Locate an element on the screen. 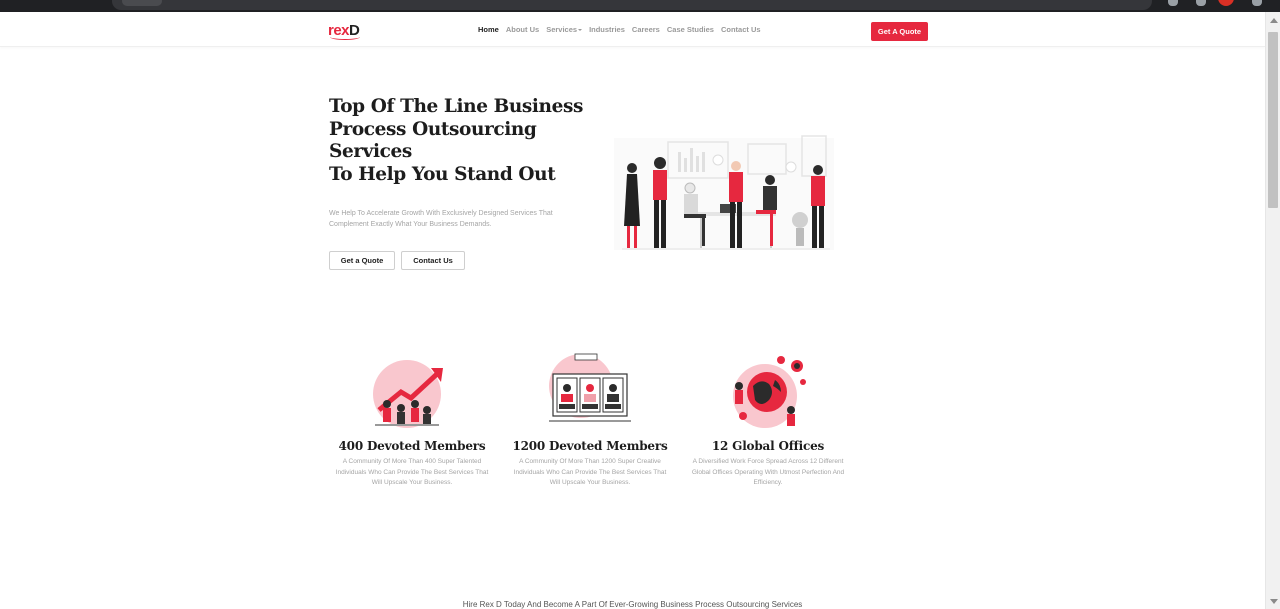 The image size is (1280, 609). scroll-down-icon is located at coordinates (1274, 601).